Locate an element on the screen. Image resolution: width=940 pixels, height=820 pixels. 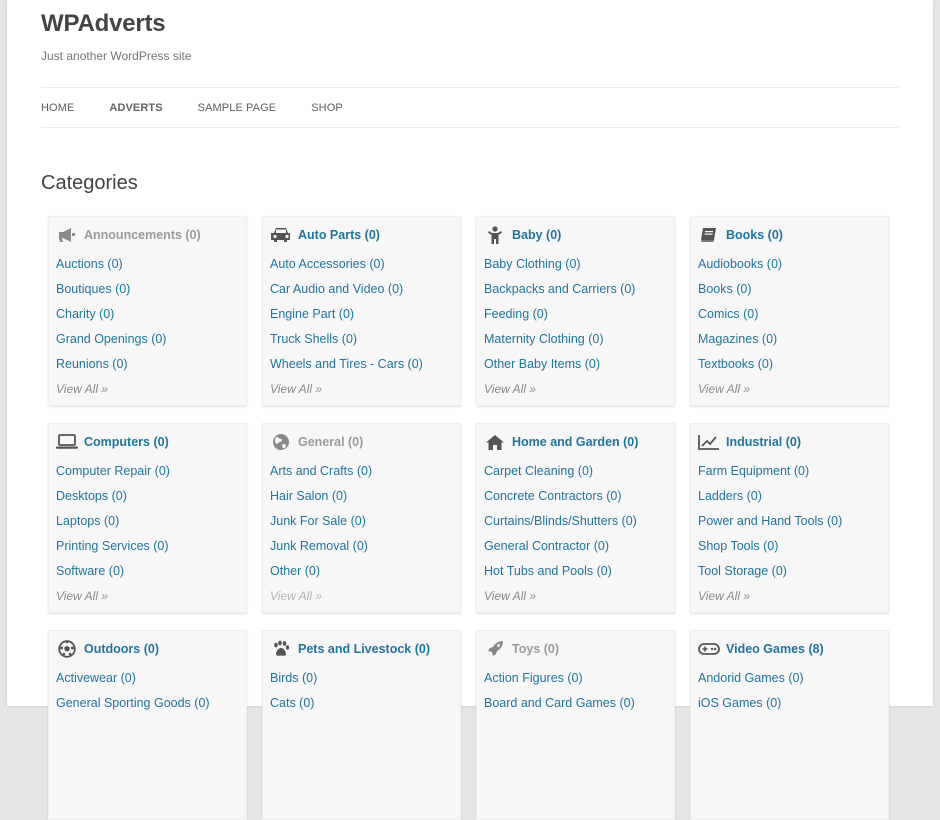
subcategory-link: Andorid Games (0) is located at coordinates (793, 678).